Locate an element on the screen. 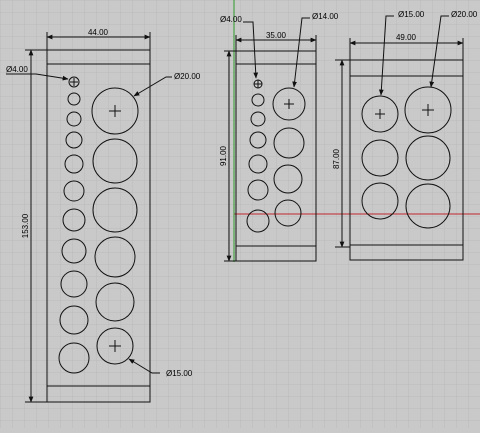 The width and height of the screenshot is (480, 433). left-width-dim-label: 44.00 is located at coordinates (98, 32).